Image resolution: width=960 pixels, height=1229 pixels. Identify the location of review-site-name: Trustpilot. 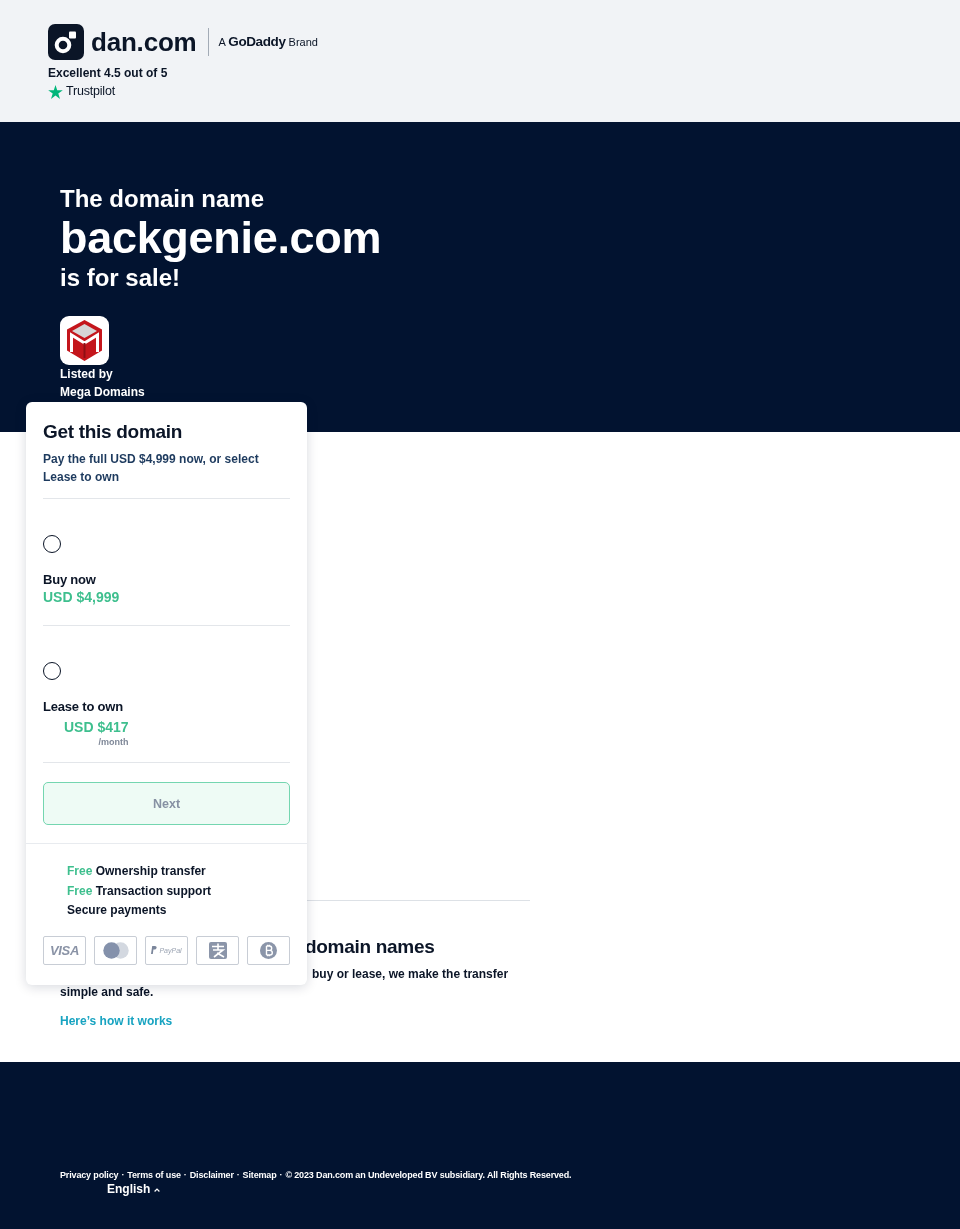
(90, 91).